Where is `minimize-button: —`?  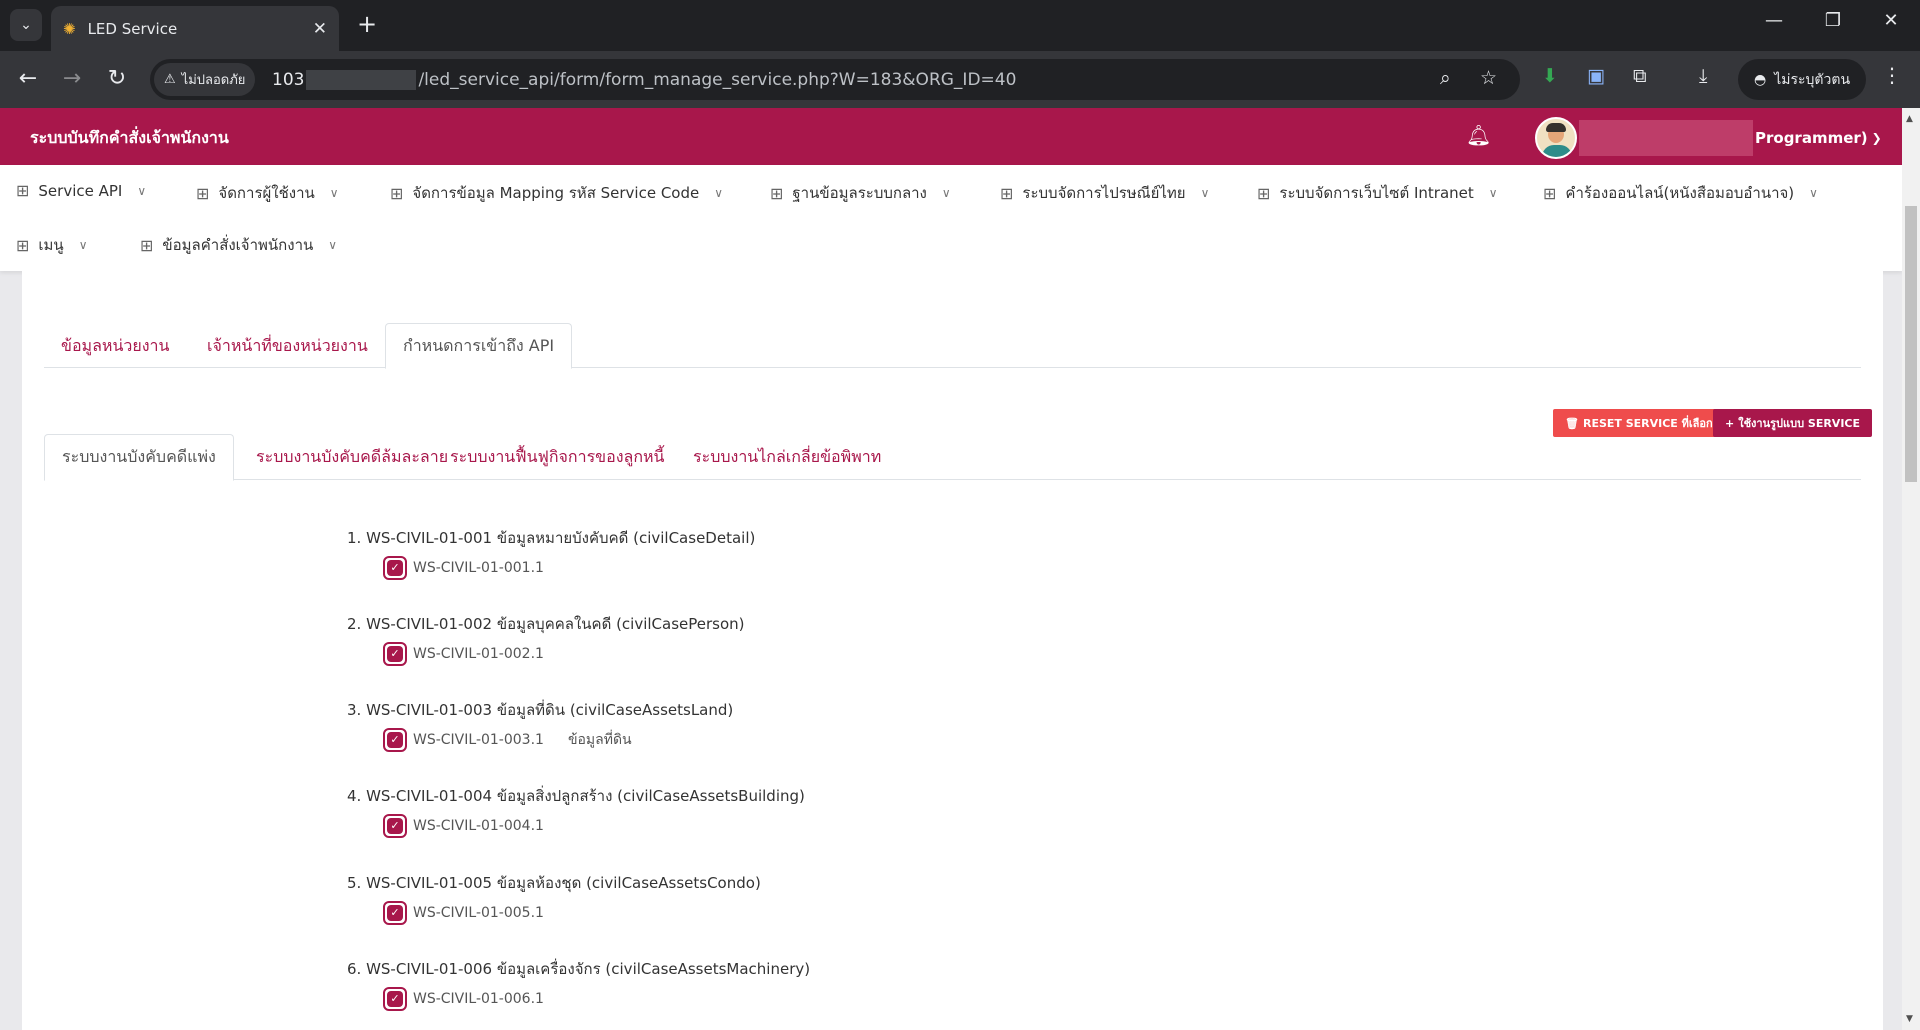
minimize-button: — is located at coordinates (1774, 20).